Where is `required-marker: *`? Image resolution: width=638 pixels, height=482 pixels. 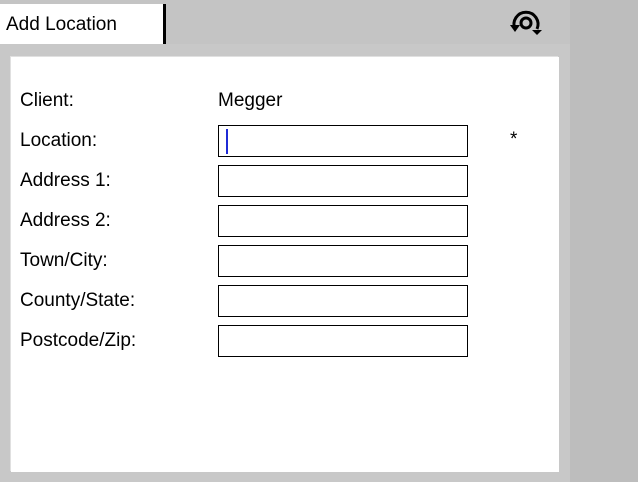 required-marker: * is located at coordinates (514, 139).